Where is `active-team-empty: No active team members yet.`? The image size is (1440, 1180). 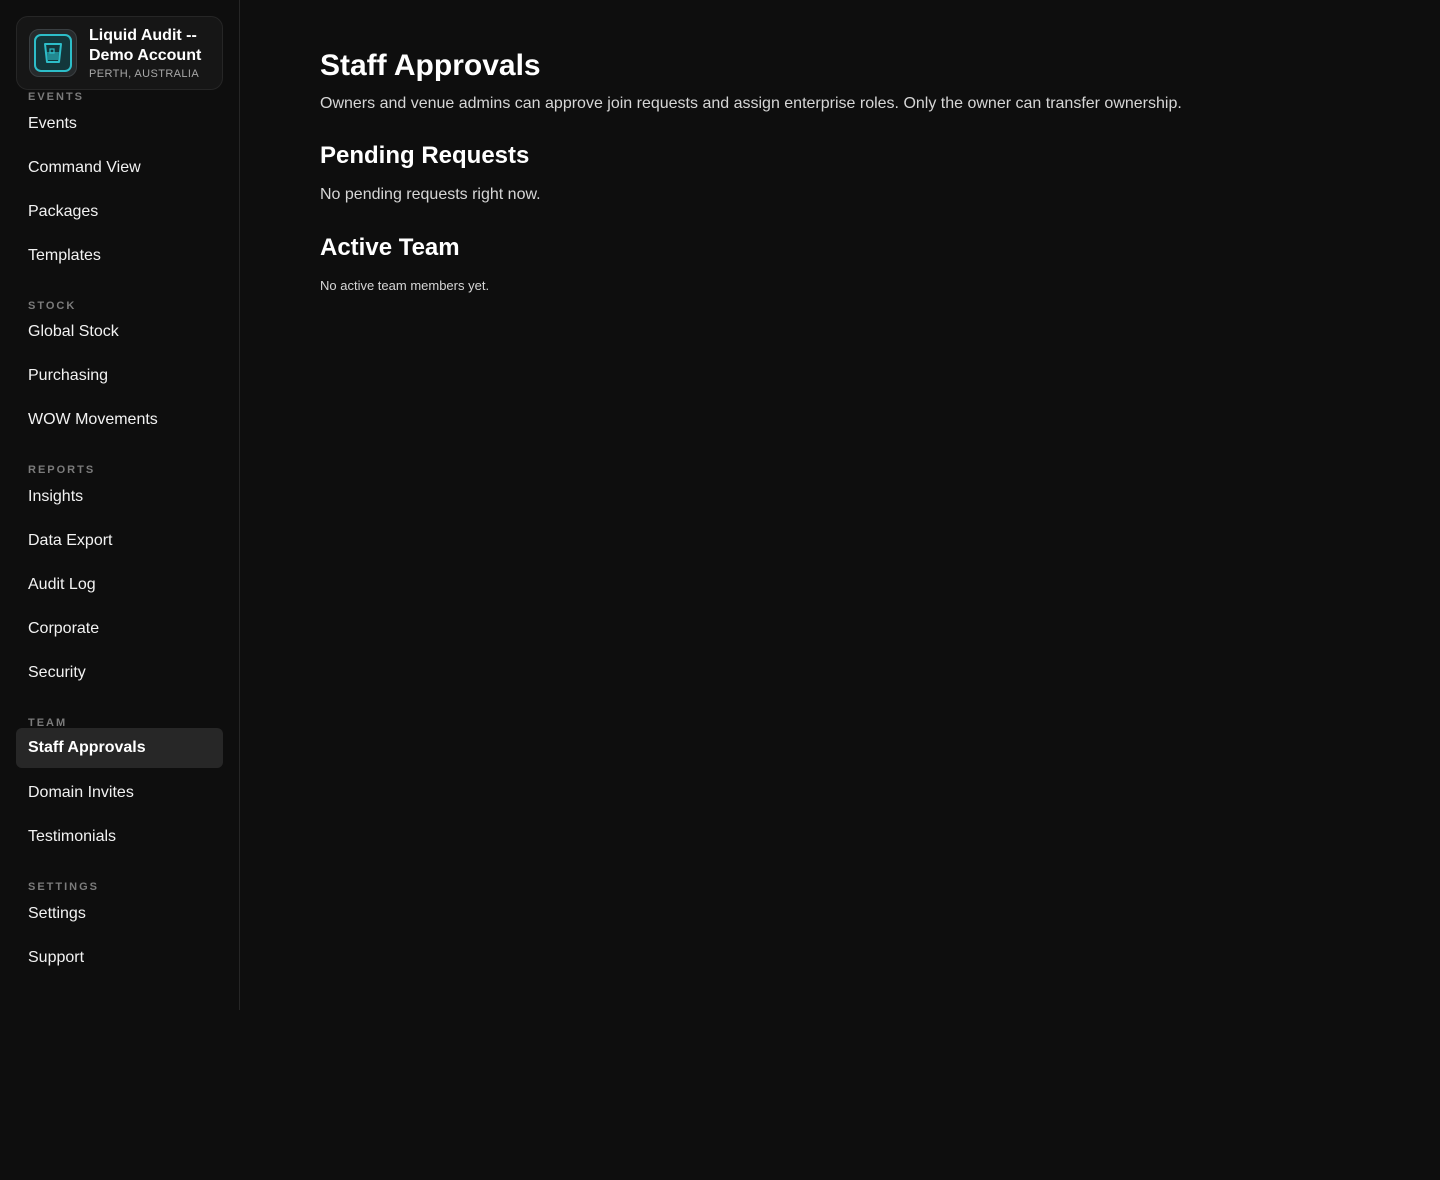 active-team-empty: No active team members yet. is located at coordinates (405, 285).